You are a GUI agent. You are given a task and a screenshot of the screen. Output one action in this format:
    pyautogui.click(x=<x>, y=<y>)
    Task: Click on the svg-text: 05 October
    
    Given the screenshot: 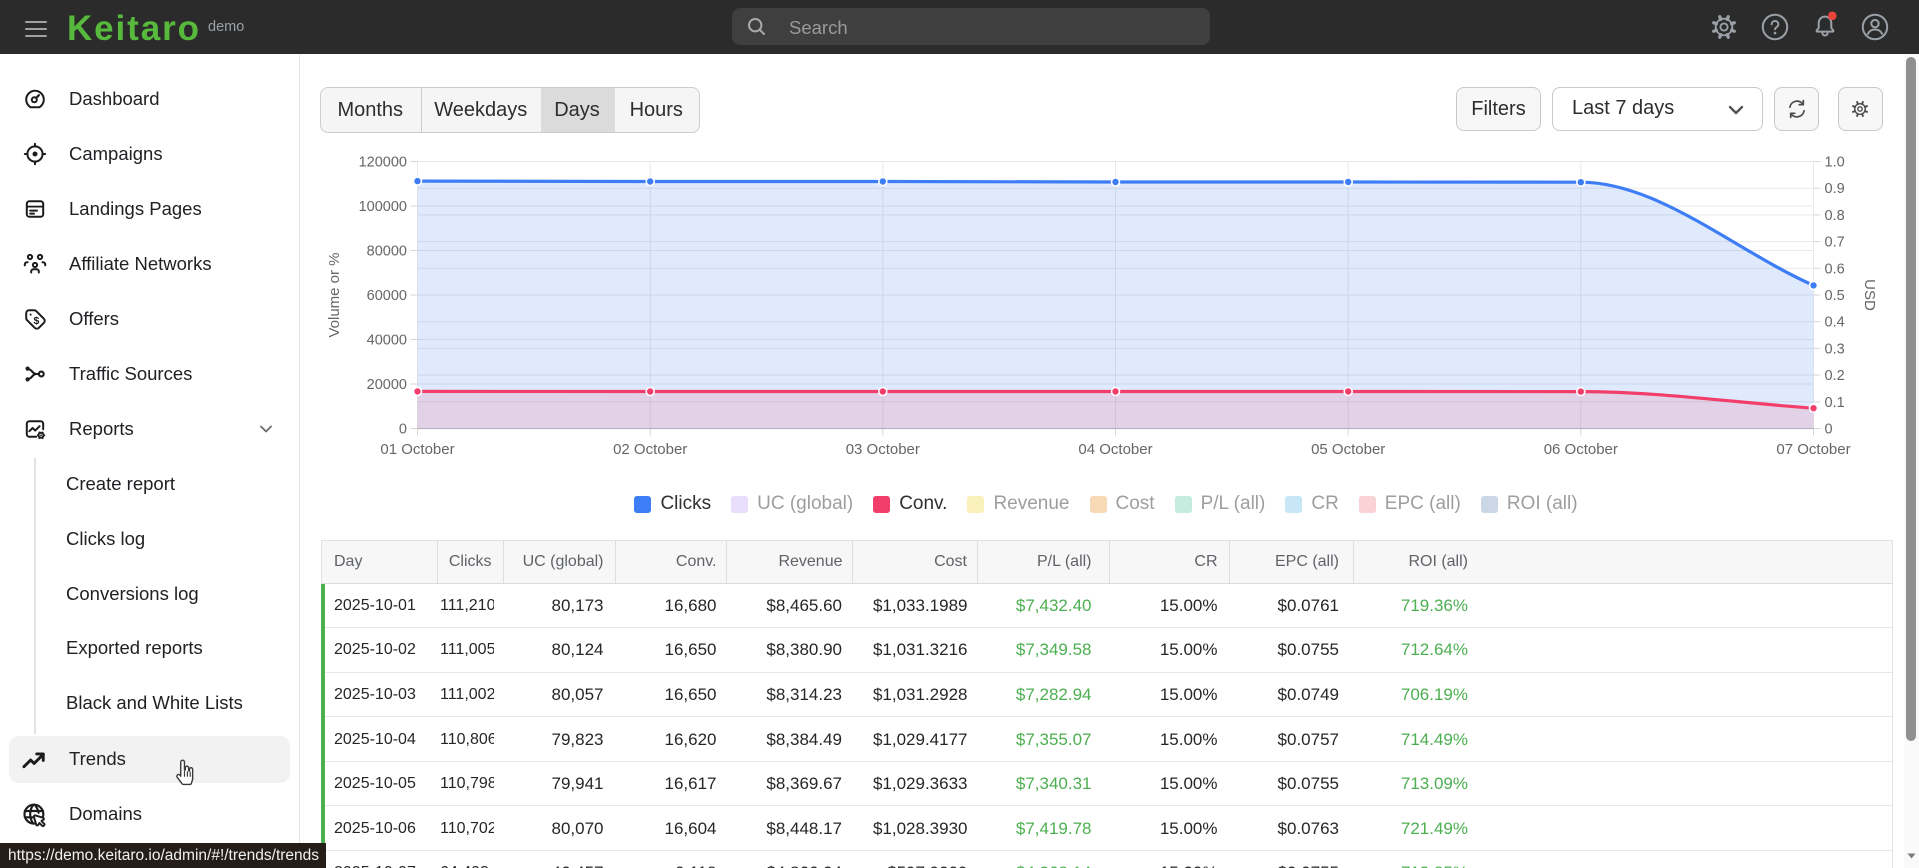 What is the action you would take?
    pyautogui.click(x=1348, y=449)
    